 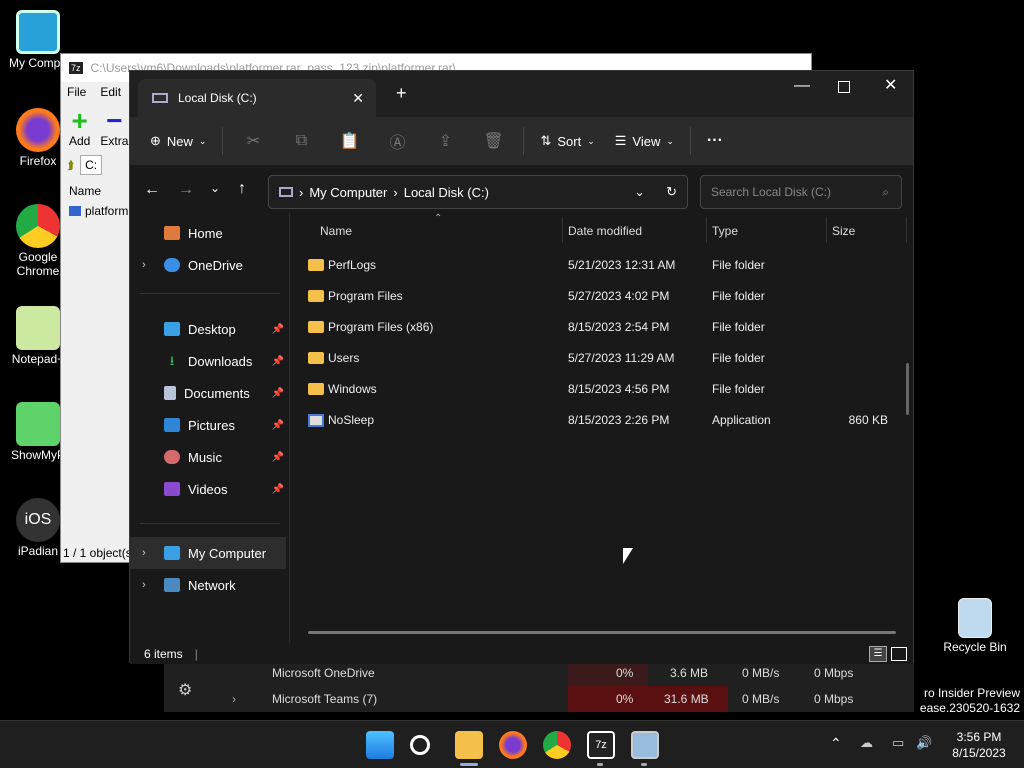 I want to click on clock-time: 3:56 PM, so click(x=979, y=737).